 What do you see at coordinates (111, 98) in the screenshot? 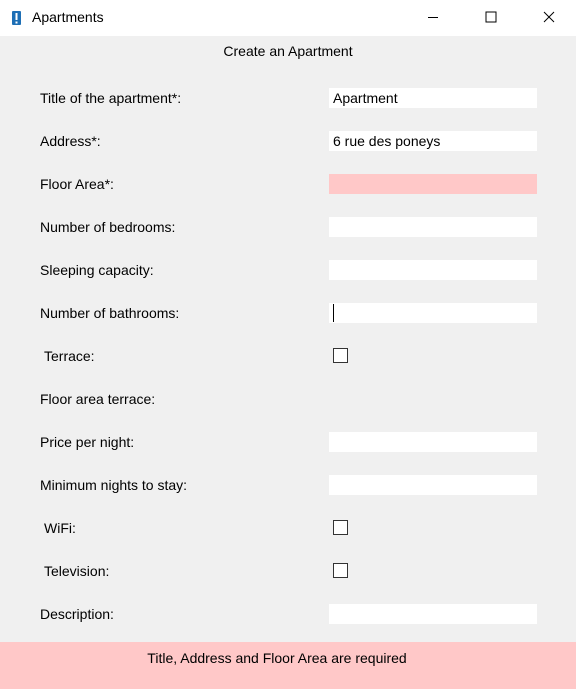
I see `title-label: Title of the apartment*:` at bounding box center [111, 98].